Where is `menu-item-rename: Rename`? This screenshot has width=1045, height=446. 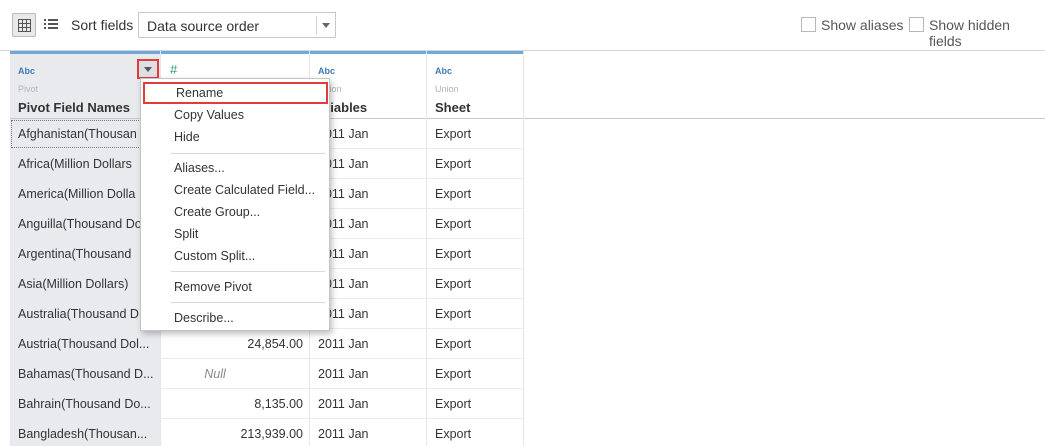 menu-item-rename: Rename is located at coordinates (235, 93).